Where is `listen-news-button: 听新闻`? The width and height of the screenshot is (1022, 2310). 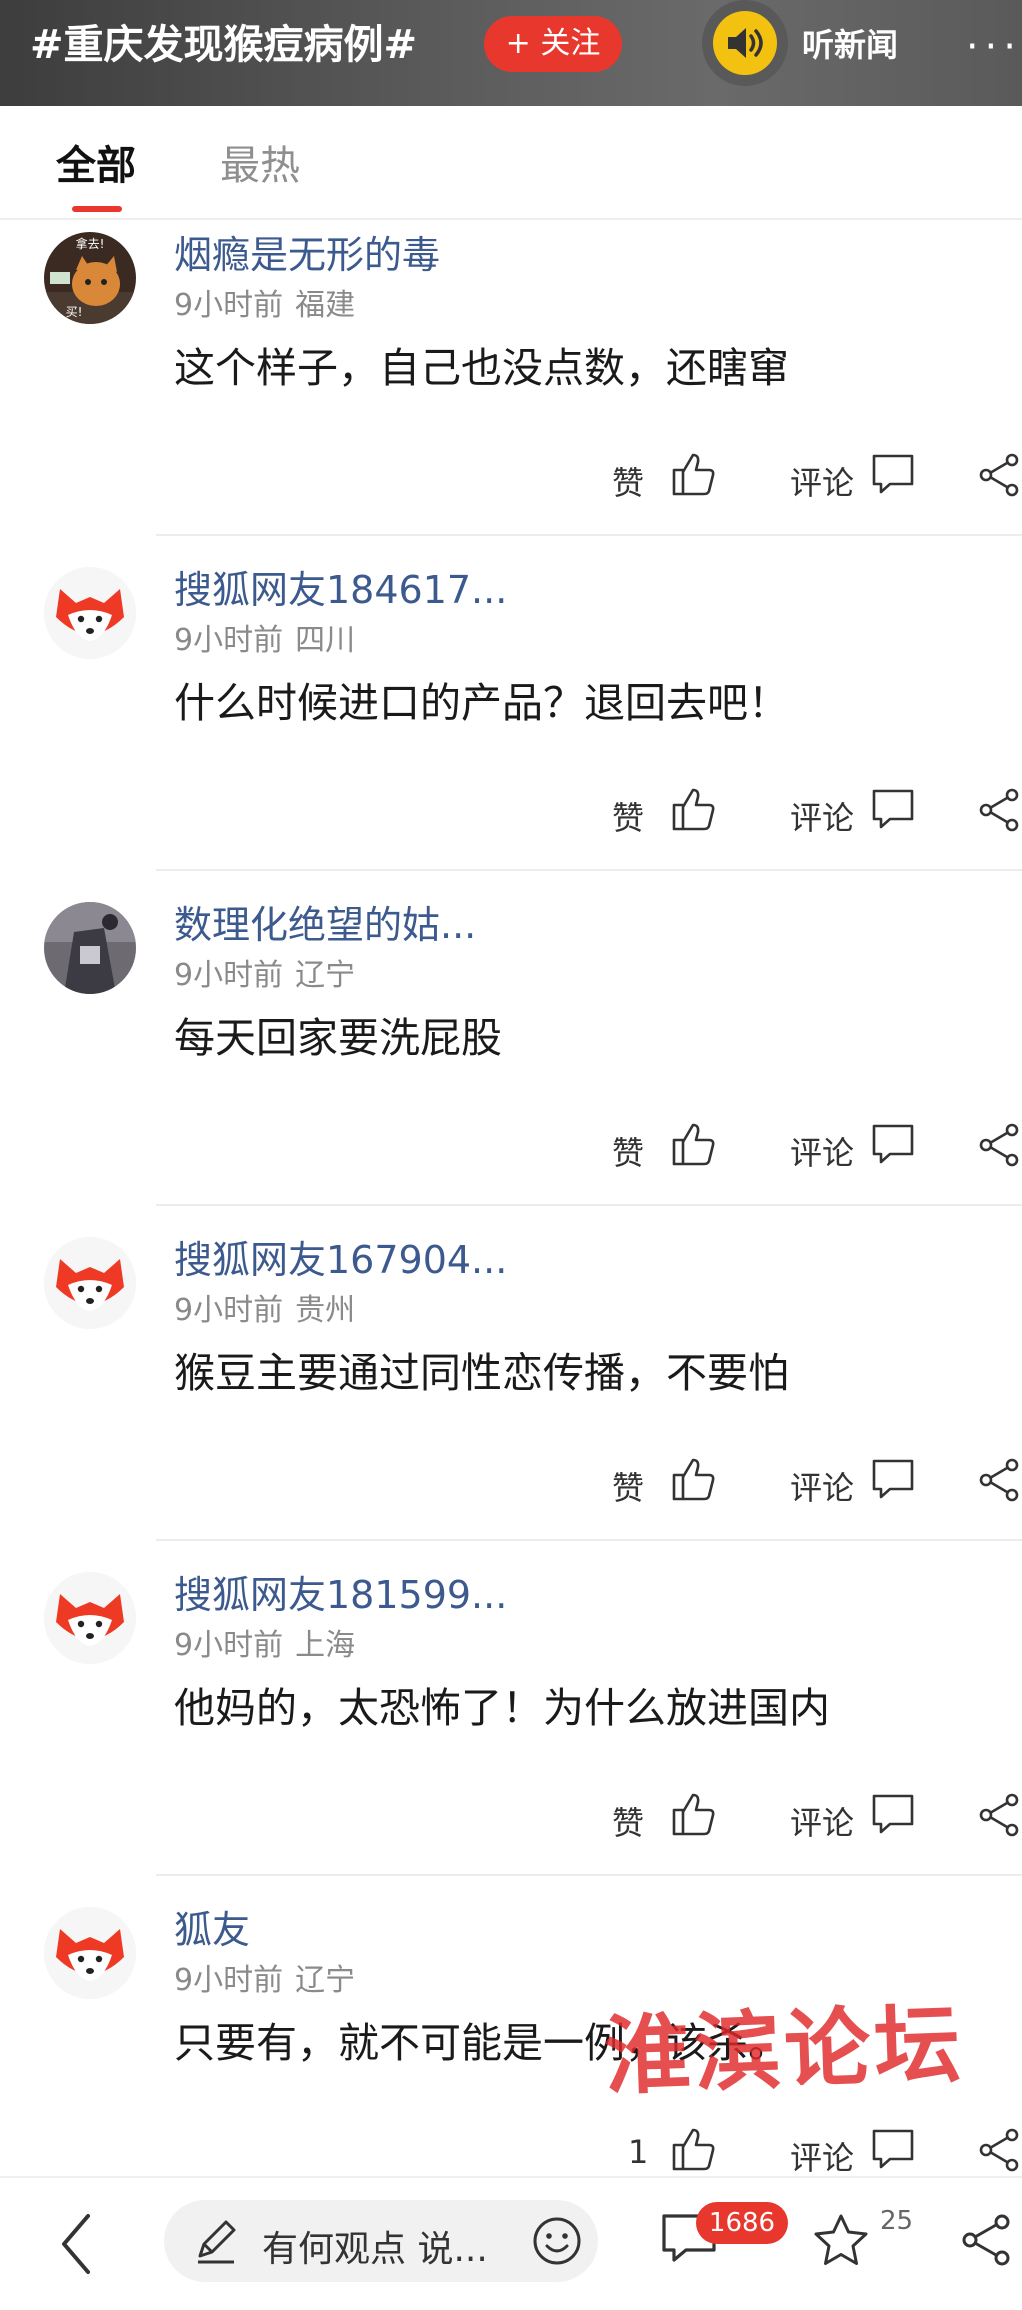
listen-news-button: 听新闻 is located at coordinates (800, 43).